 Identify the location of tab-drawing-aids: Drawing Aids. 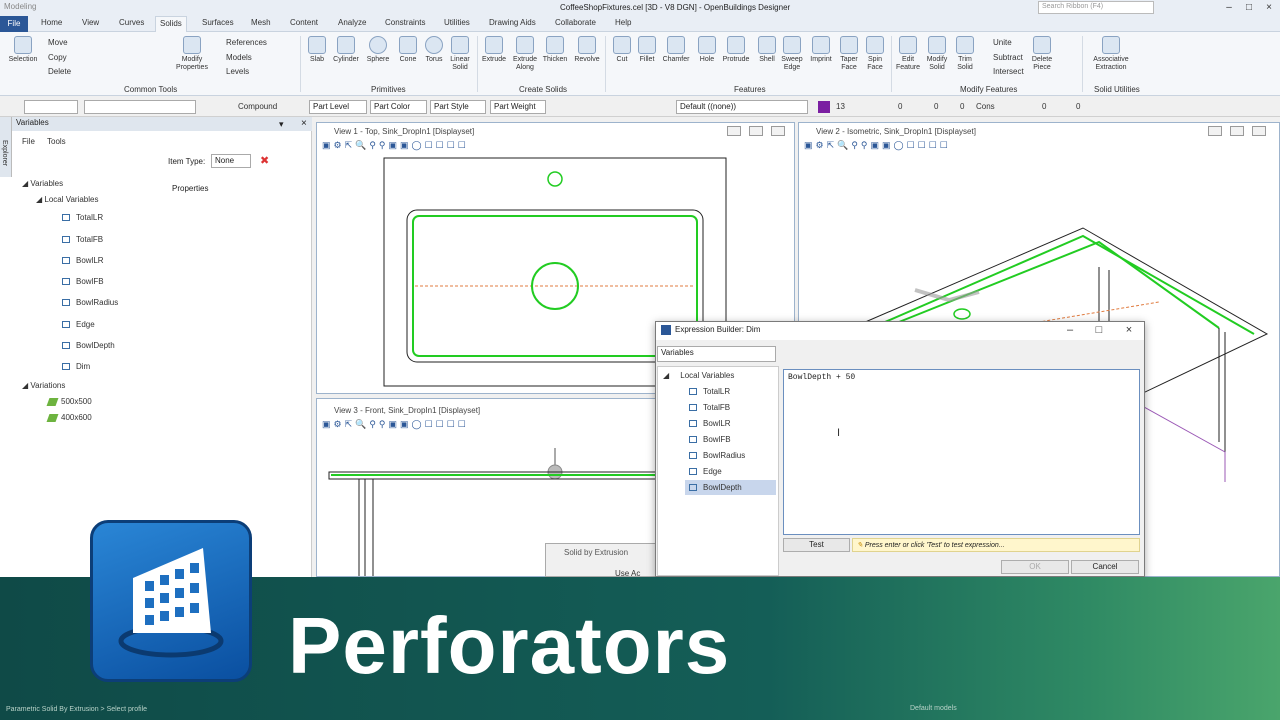
(512, 22).